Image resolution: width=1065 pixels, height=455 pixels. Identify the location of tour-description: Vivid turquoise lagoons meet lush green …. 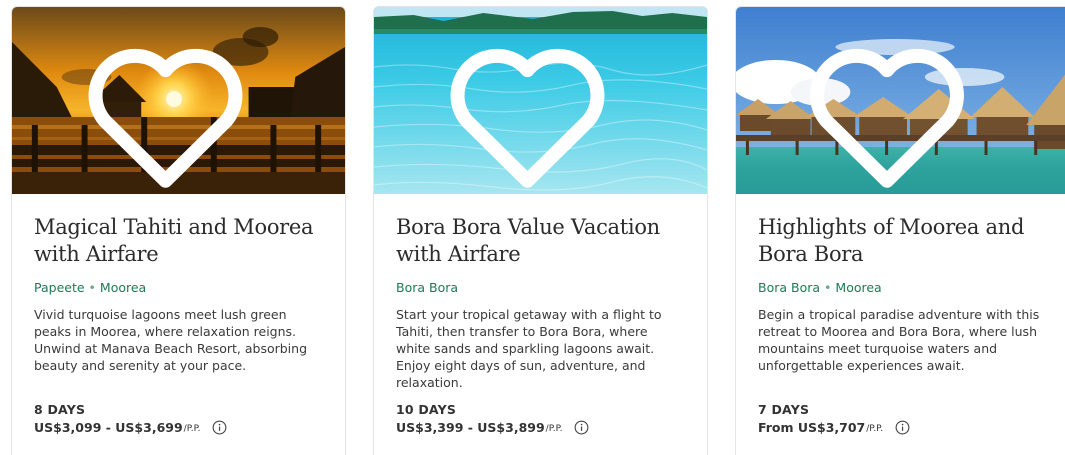
(171, 340).